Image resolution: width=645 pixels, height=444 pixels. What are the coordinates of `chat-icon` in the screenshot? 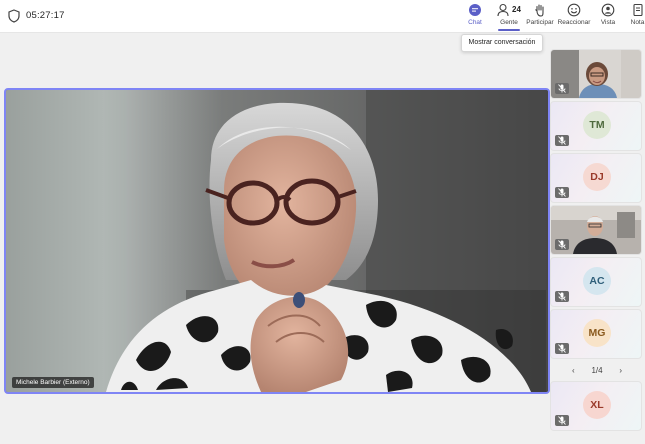 It's located at (475, 10).